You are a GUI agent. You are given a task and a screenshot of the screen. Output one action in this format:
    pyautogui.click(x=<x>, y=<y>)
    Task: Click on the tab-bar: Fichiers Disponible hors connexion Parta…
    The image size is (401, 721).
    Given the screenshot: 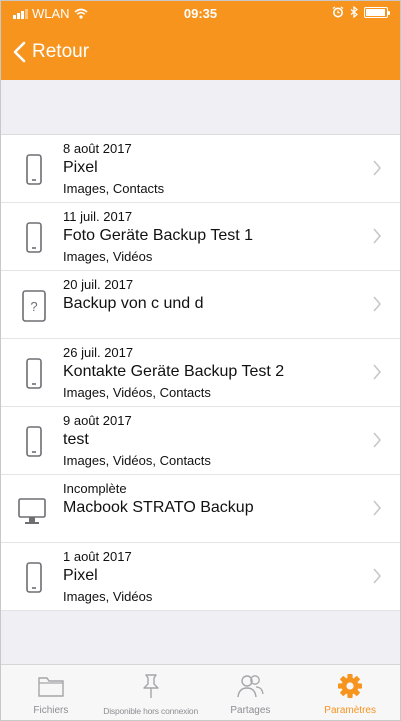 What is the action you would take?
    pyautogui.click(x=200, y=692)
    